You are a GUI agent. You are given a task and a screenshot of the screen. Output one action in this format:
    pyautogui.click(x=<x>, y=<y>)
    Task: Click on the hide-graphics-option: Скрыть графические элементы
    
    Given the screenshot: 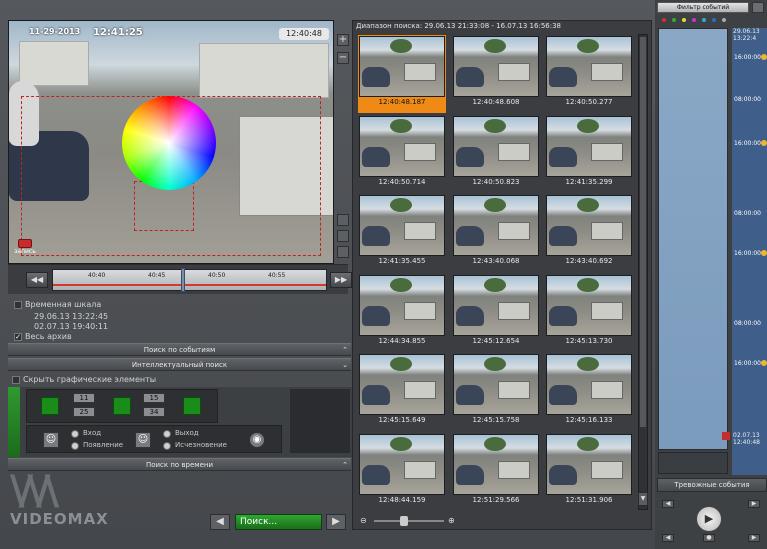 What is the action you would take?
    pyautogui.click(x=84, y=379)
    